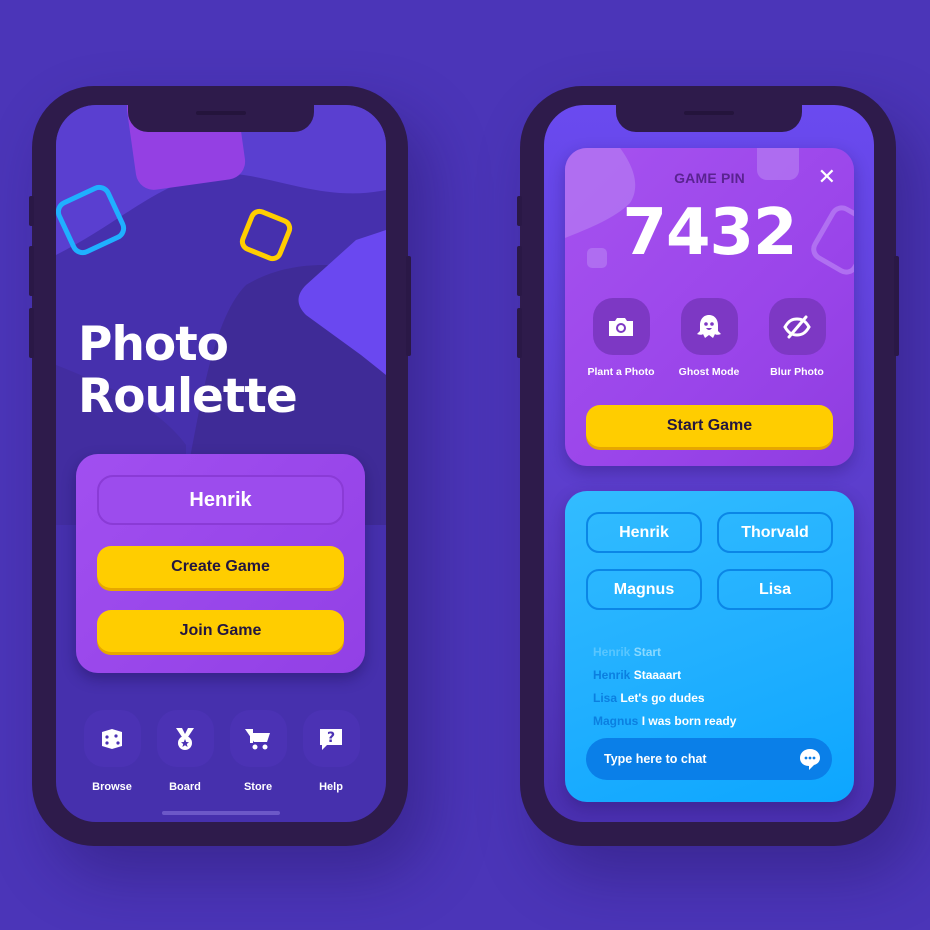  I want to click on chat-text: Let's go dudes, so click(662, 698).